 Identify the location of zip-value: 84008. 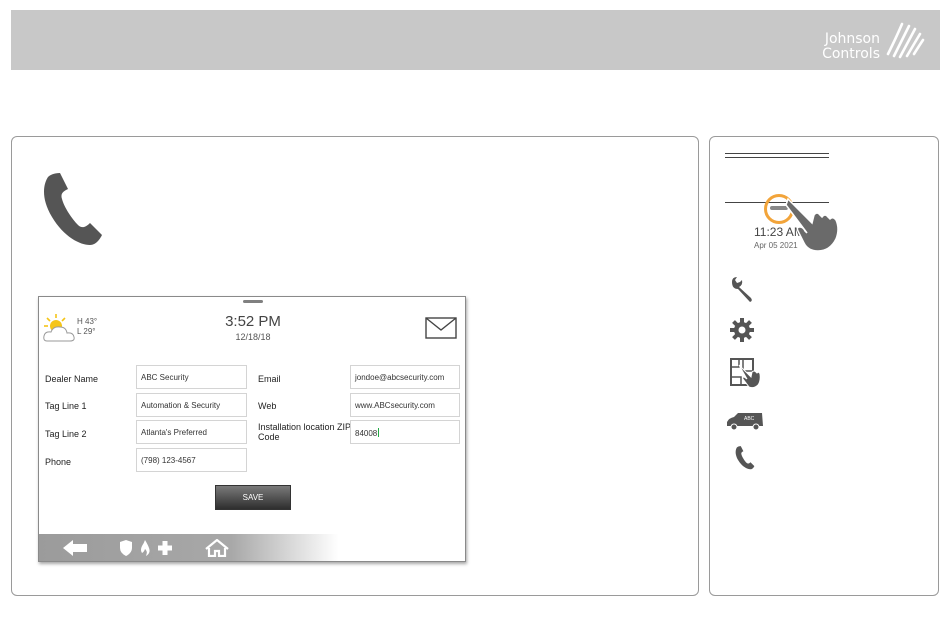
(366, 433).